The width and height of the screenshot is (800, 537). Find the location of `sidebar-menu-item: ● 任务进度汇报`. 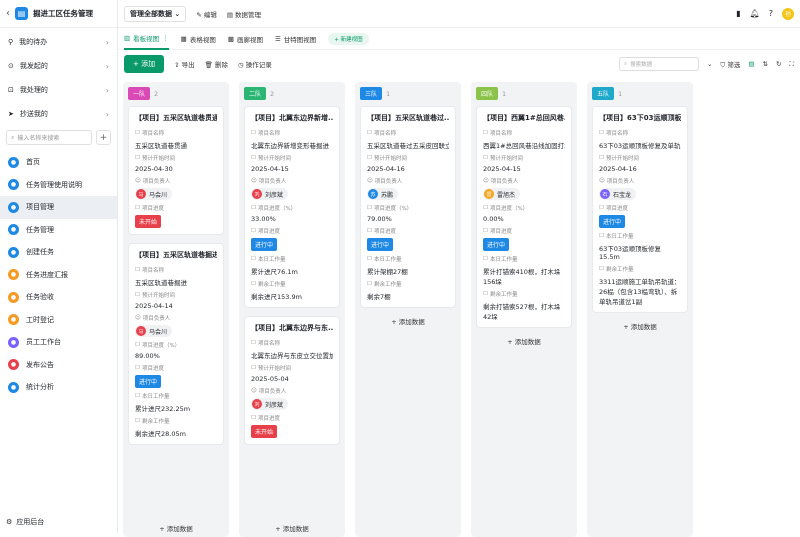

sidebar-menu-item: ● 任务进度汇报 is located at coordinates (58, 275).